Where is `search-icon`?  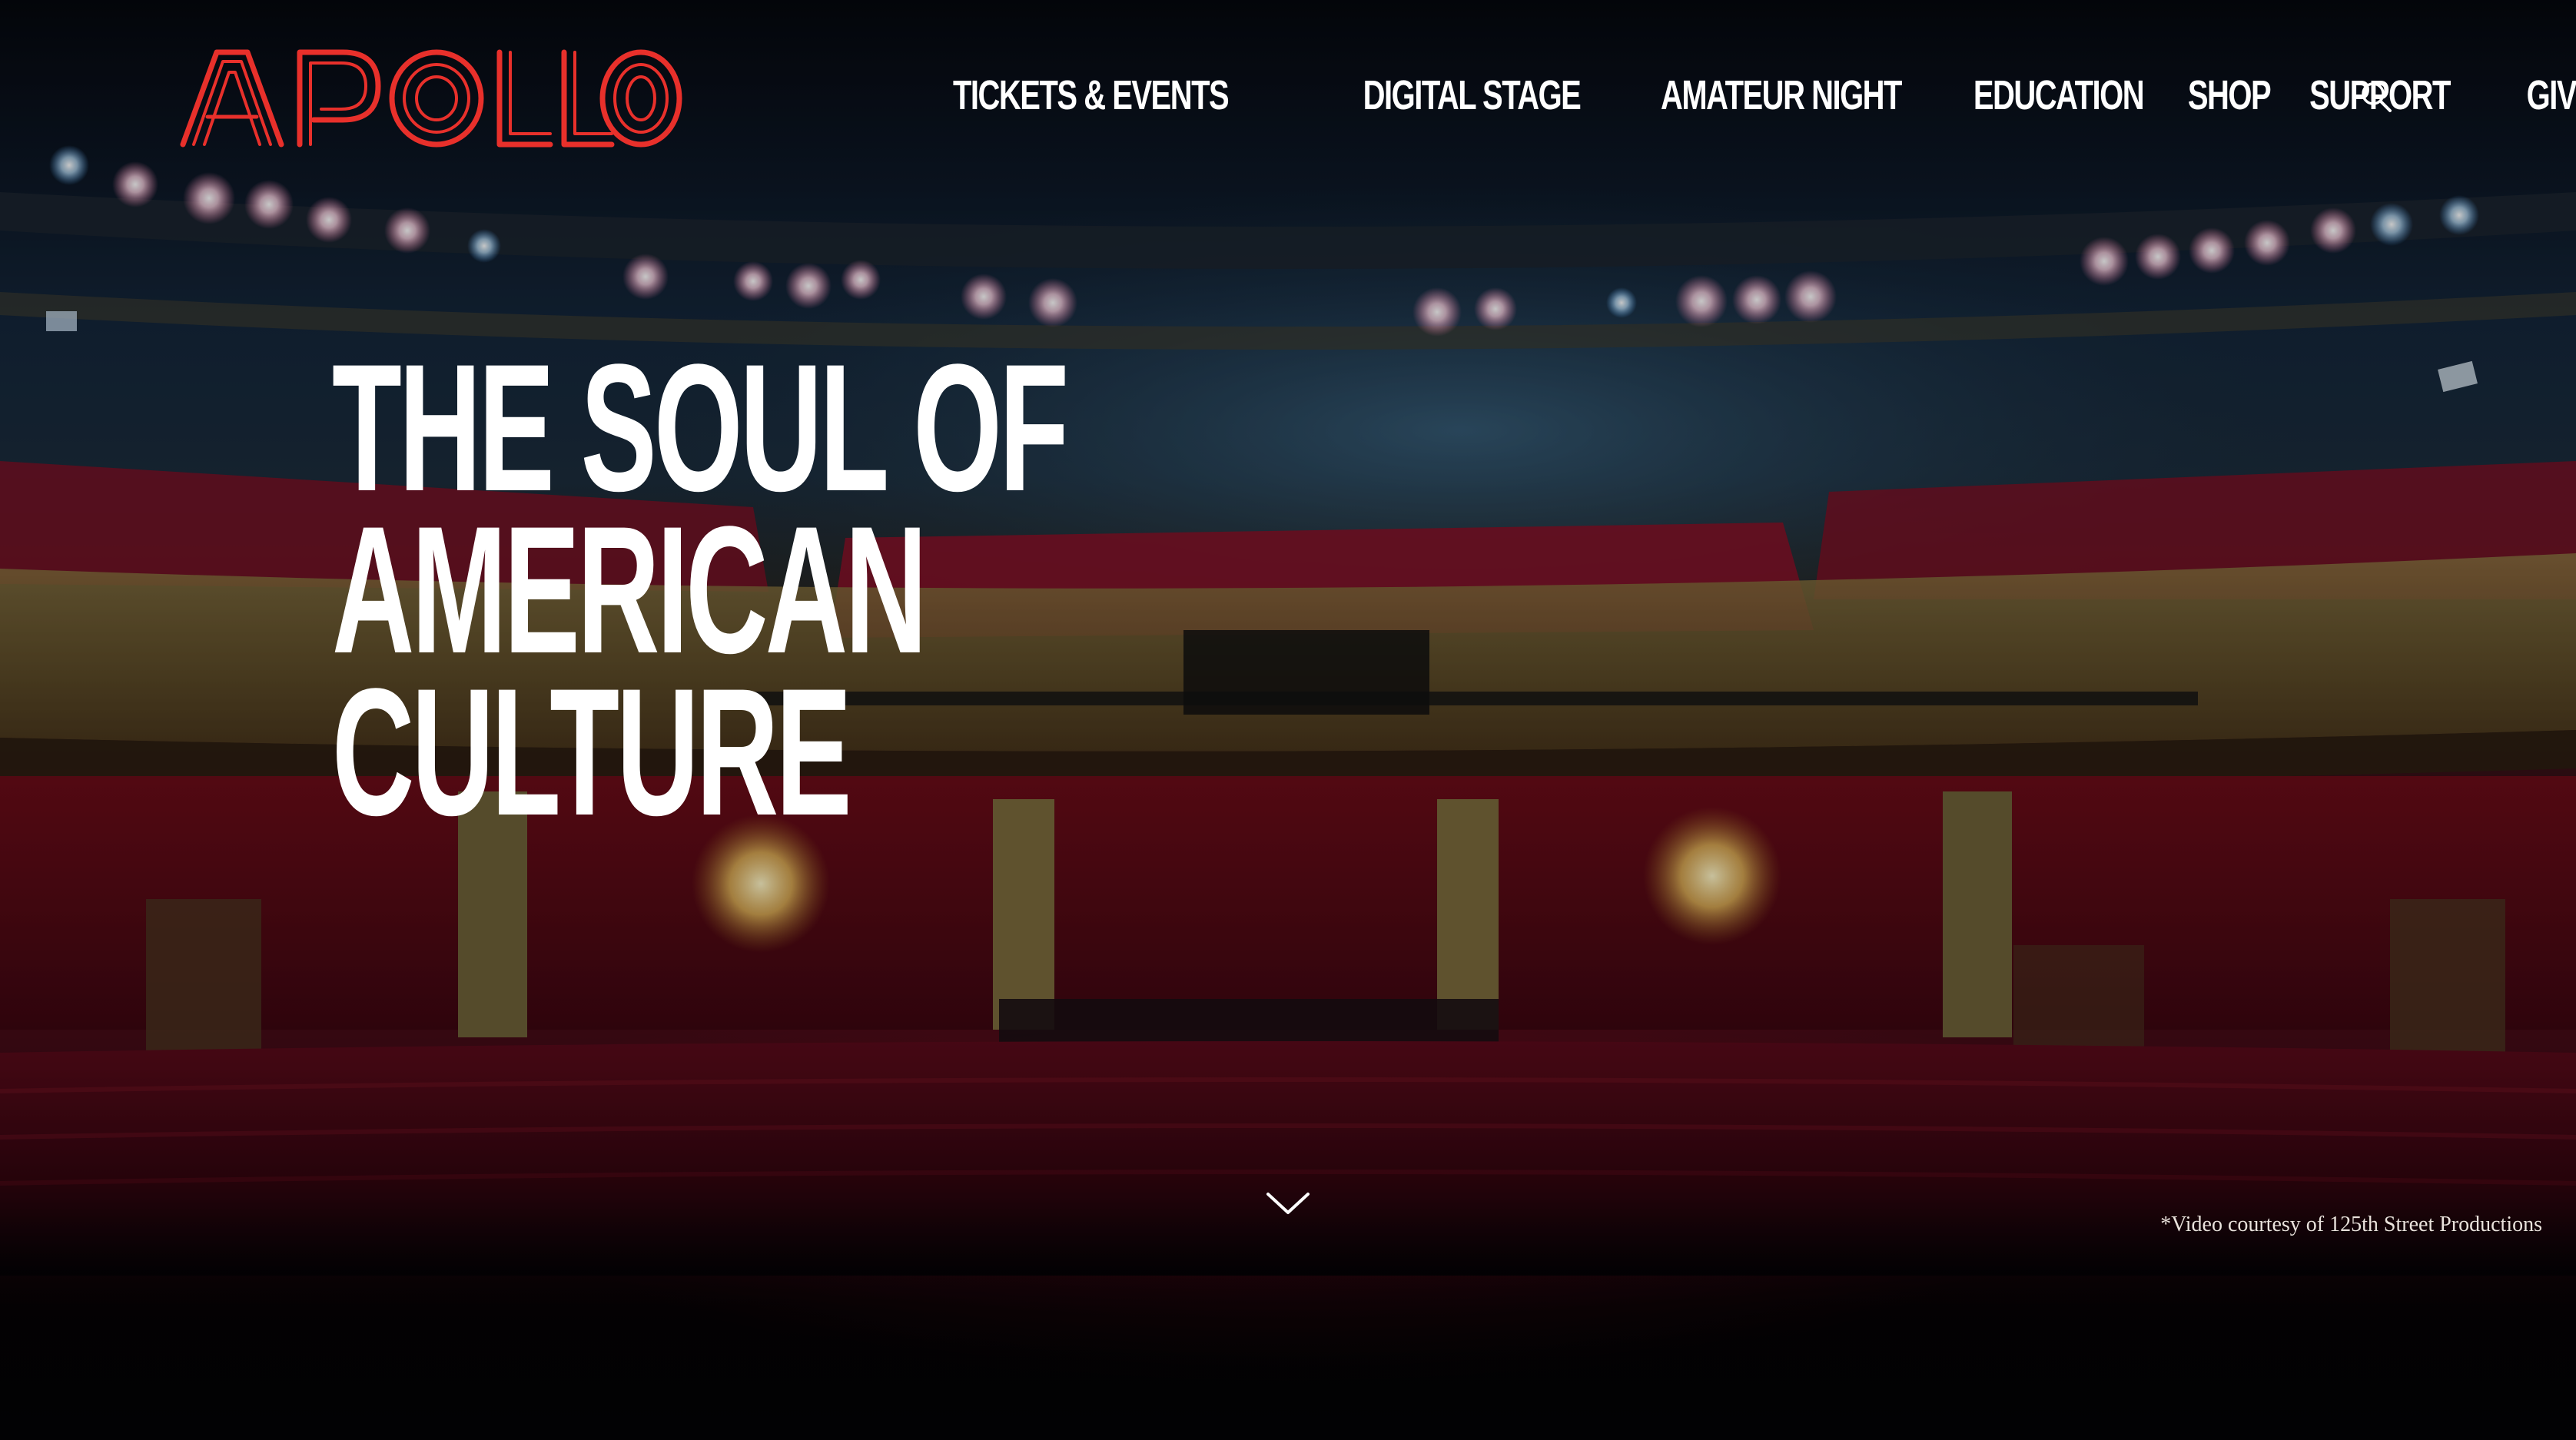
search-icon is located at coordinates (2376, 97).